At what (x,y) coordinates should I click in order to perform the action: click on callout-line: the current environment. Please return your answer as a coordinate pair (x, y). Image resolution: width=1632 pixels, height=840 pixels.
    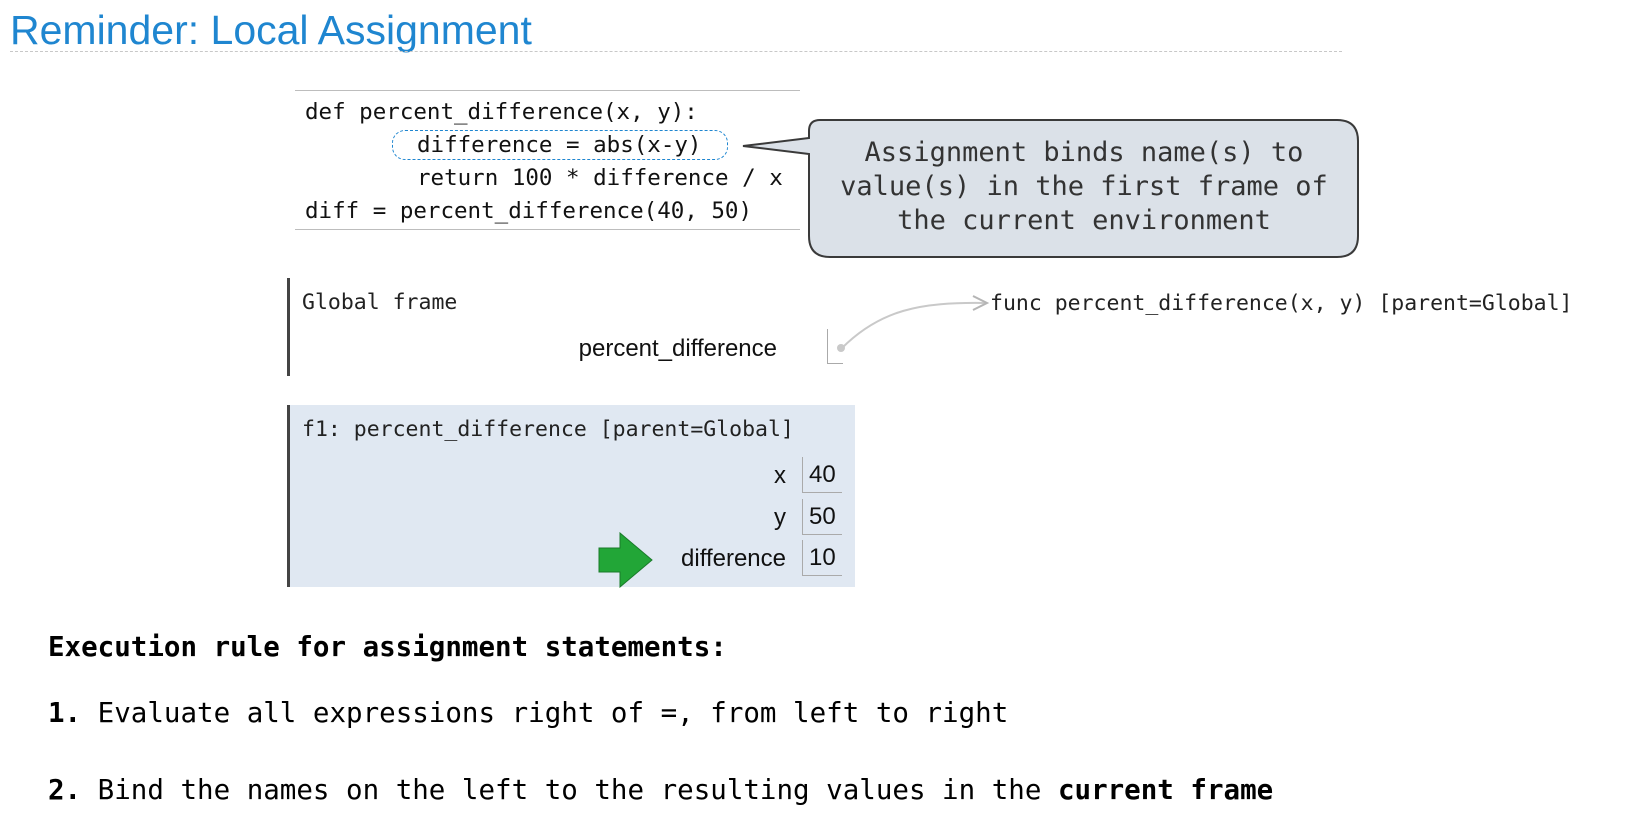
    Looking at the image, I should click on (1084, 220).